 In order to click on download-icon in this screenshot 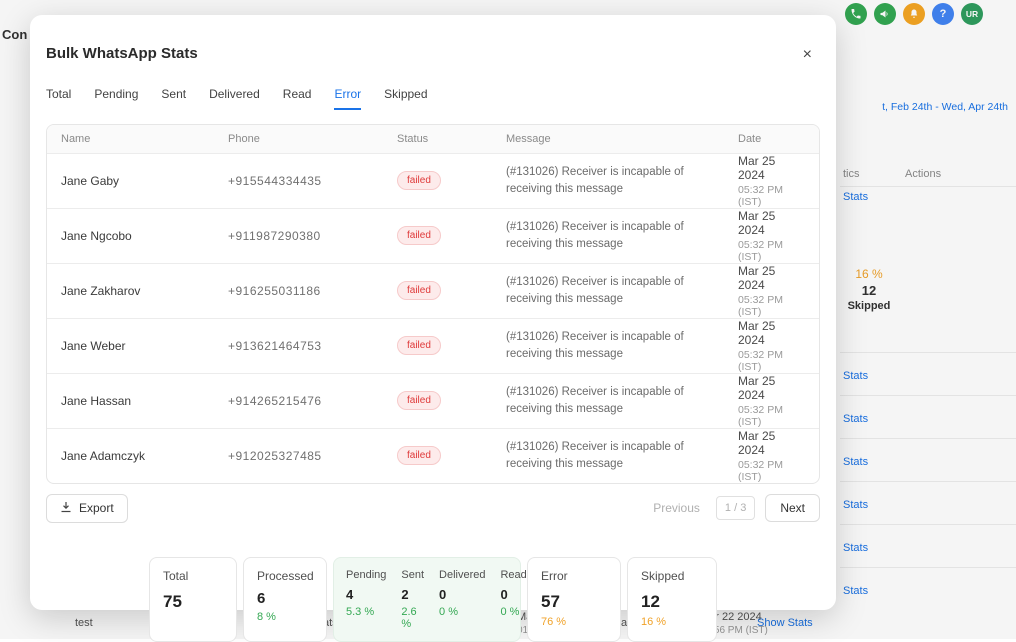, I will do `click(66, 508)`.